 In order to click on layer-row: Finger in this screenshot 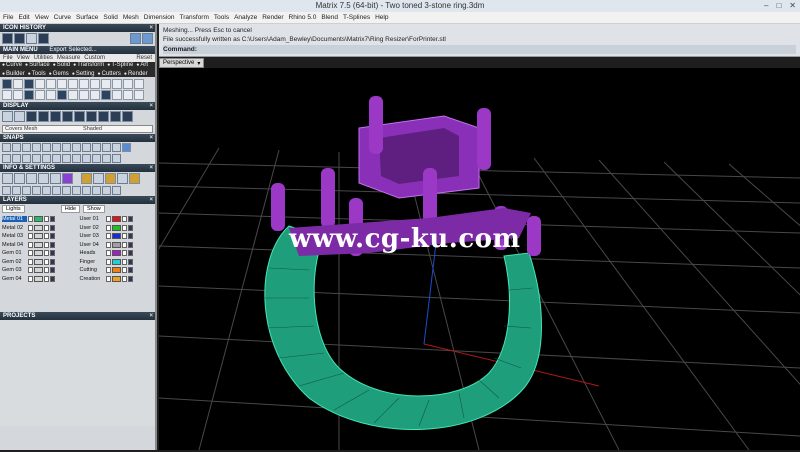, I will do `click(117, 262)`.